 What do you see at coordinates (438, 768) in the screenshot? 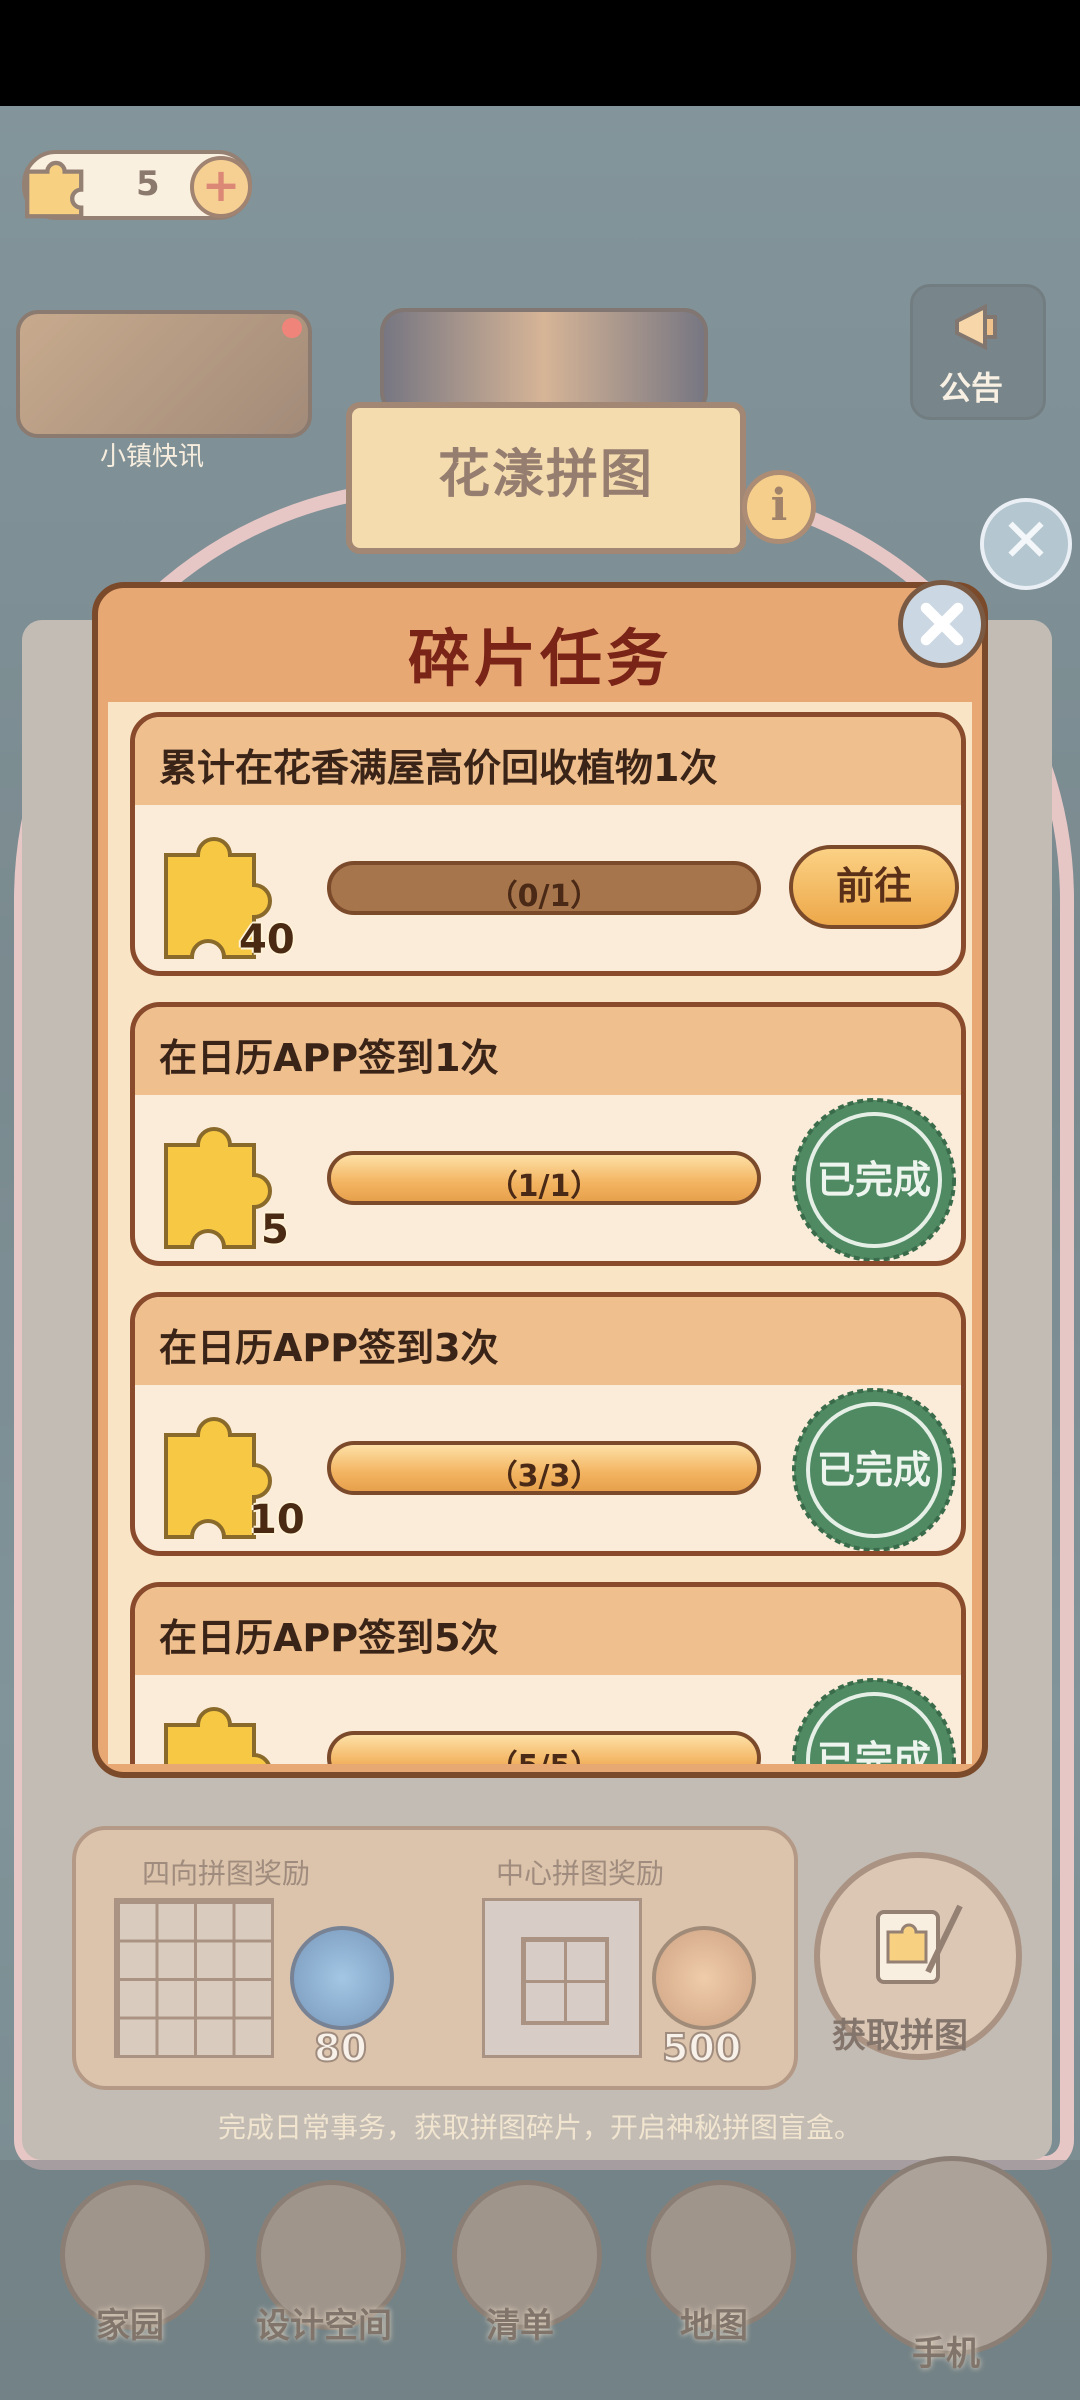
I see `task-title: 累计在花香满屋高价回收植物1次` at bounding box center [438, 768].